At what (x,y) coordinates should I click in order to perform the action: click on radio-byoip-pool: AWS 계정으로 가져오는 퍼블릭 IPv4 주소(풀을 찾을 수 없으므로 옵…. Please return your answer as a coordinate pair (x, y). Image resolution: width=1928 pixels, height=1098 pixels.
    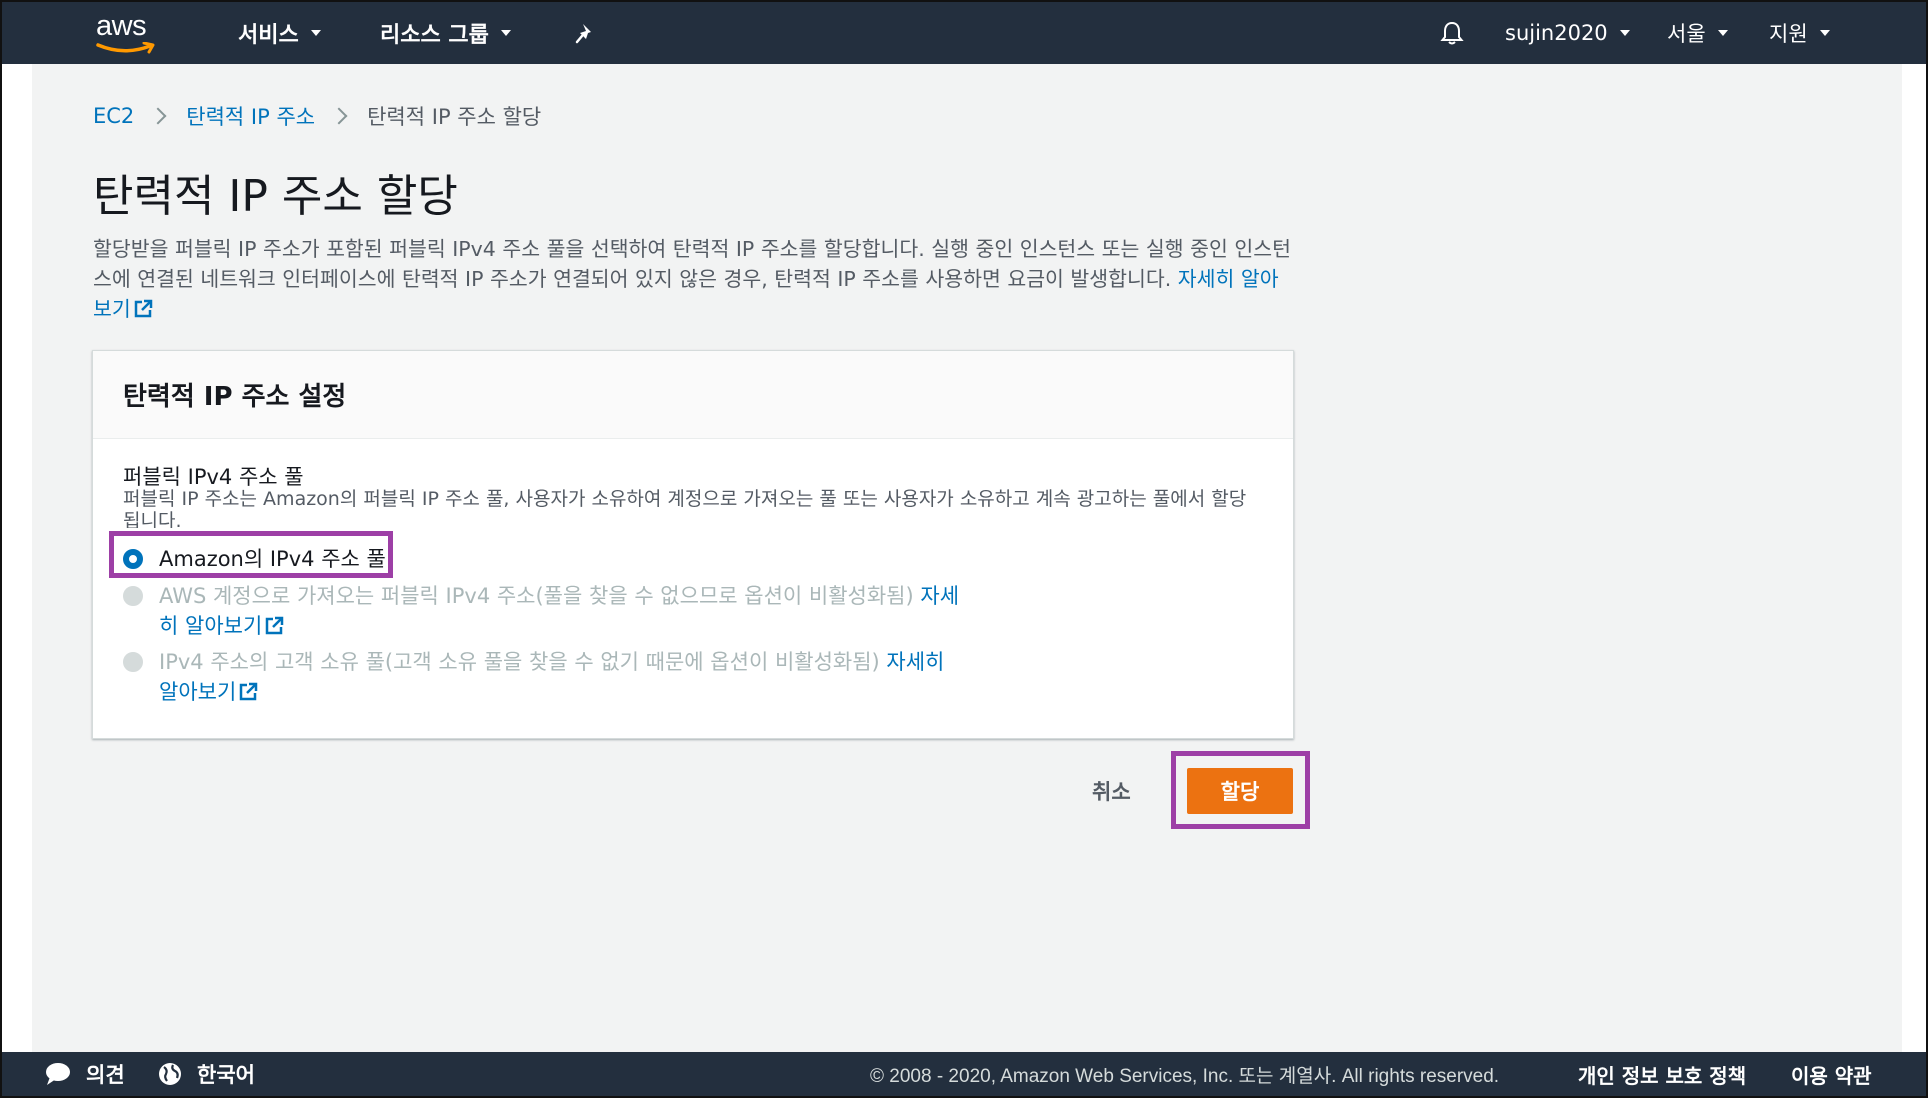
    Looking at the image, I should click on (546, 611).